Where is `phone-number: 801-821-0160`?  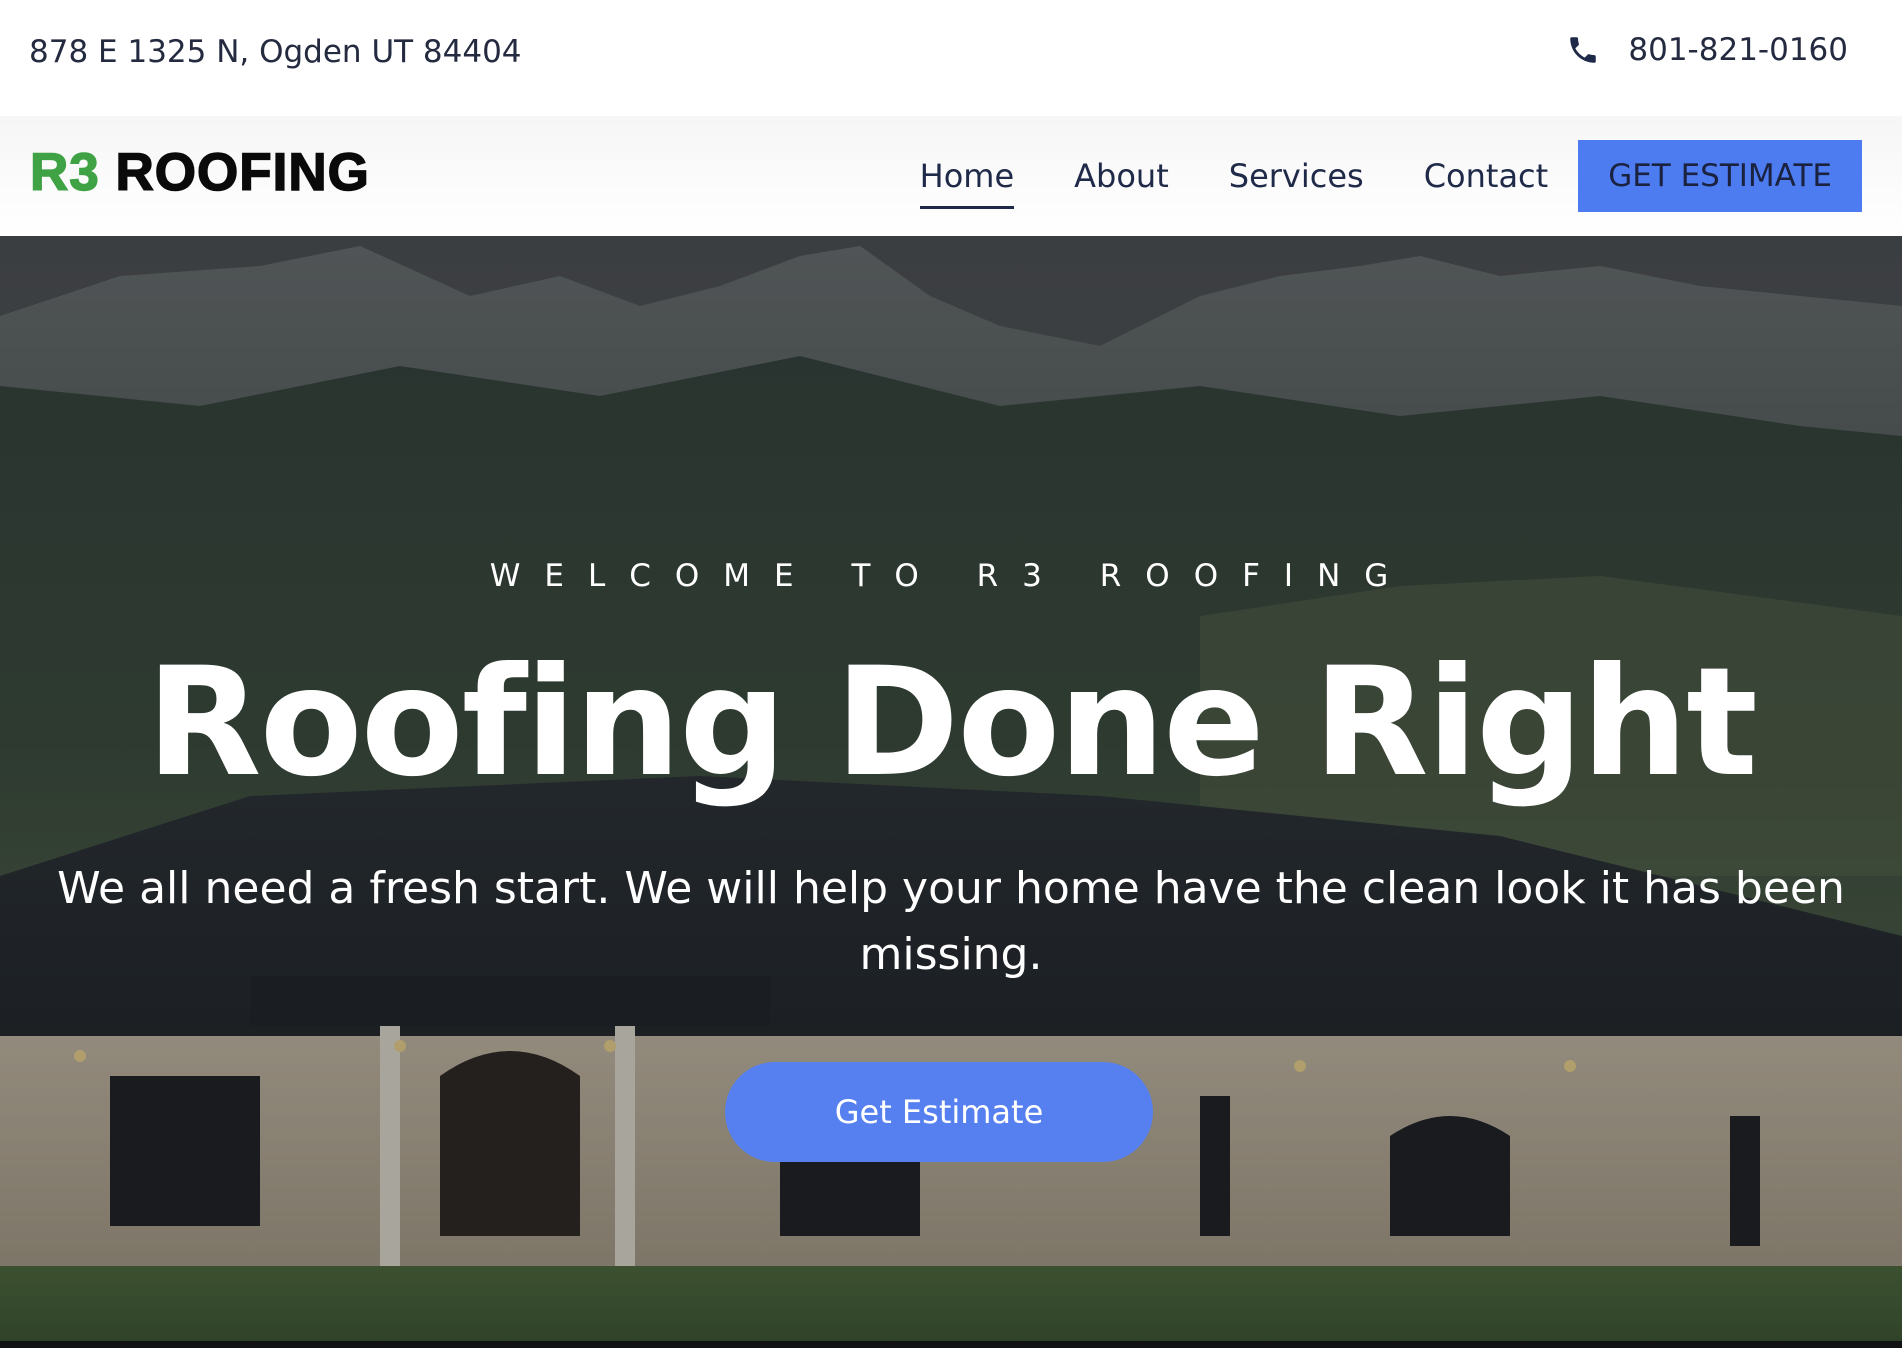 phone-number: 801-821-0160 is located at coordinates (1738, 50).